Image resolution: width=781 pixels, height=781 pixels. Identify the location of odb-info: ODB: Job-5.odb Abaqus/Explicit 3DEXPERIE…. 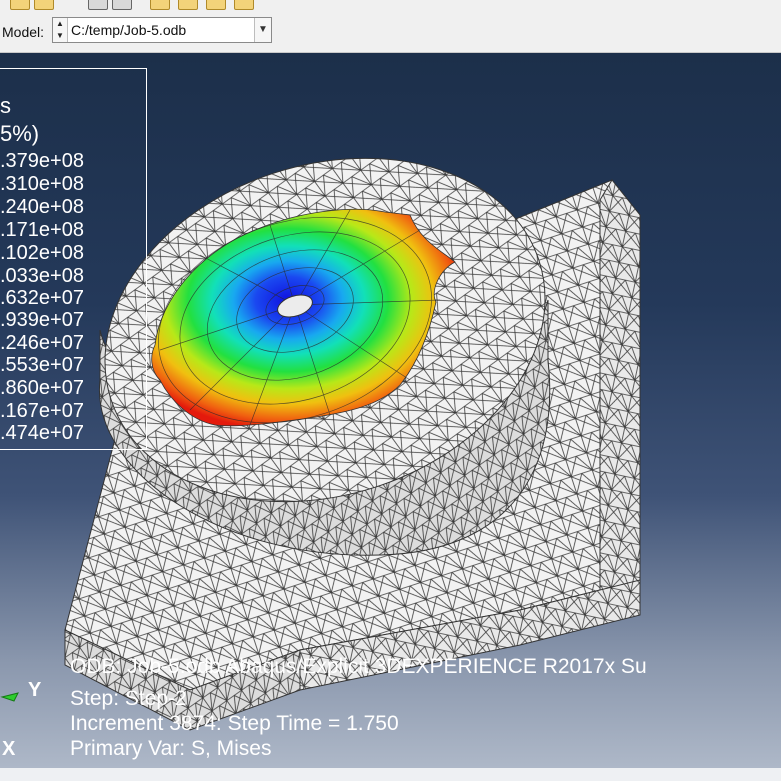
(358, 666).